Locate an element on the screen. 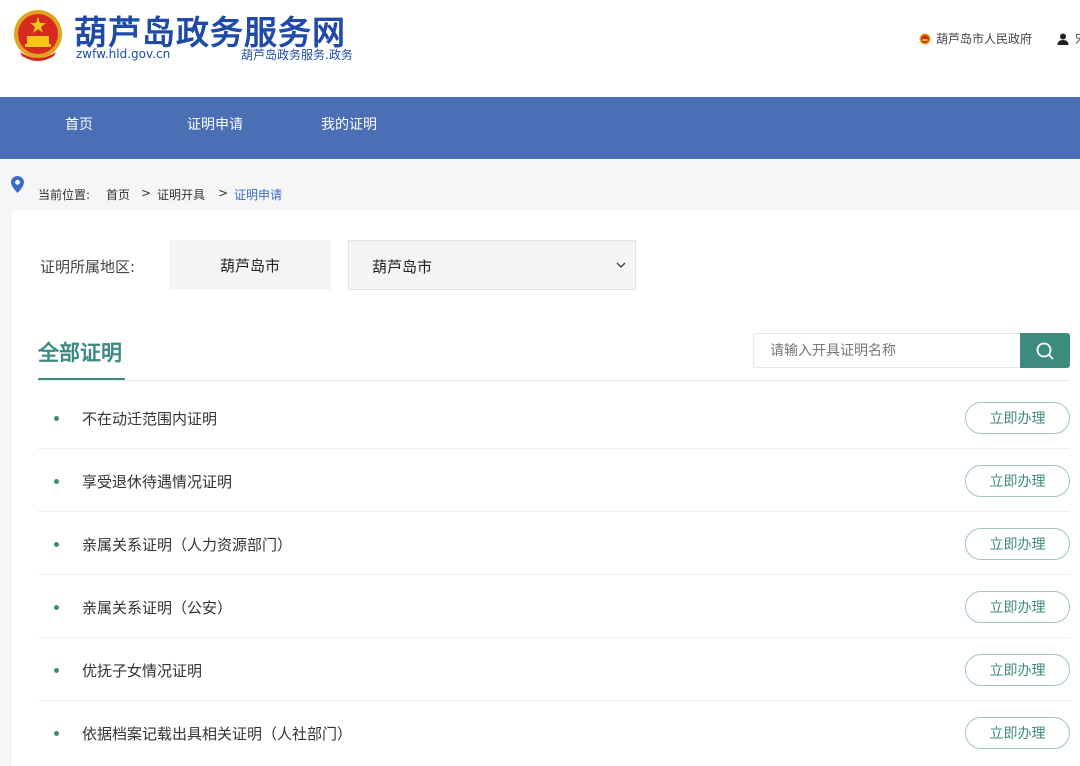 The image size is (1080, 766). location-pin-icon is located at coordinates (17, 184).